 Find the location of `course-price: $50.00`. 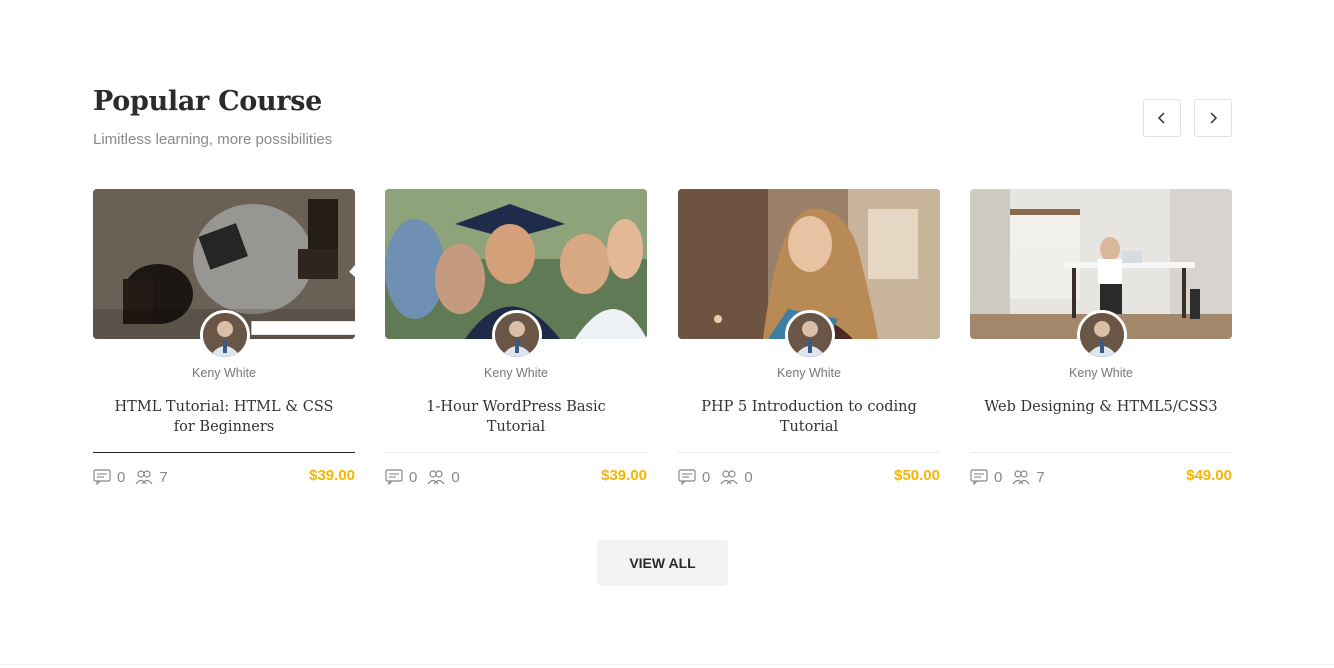

course-price: $50.00 is located at coordinates (917, 475).